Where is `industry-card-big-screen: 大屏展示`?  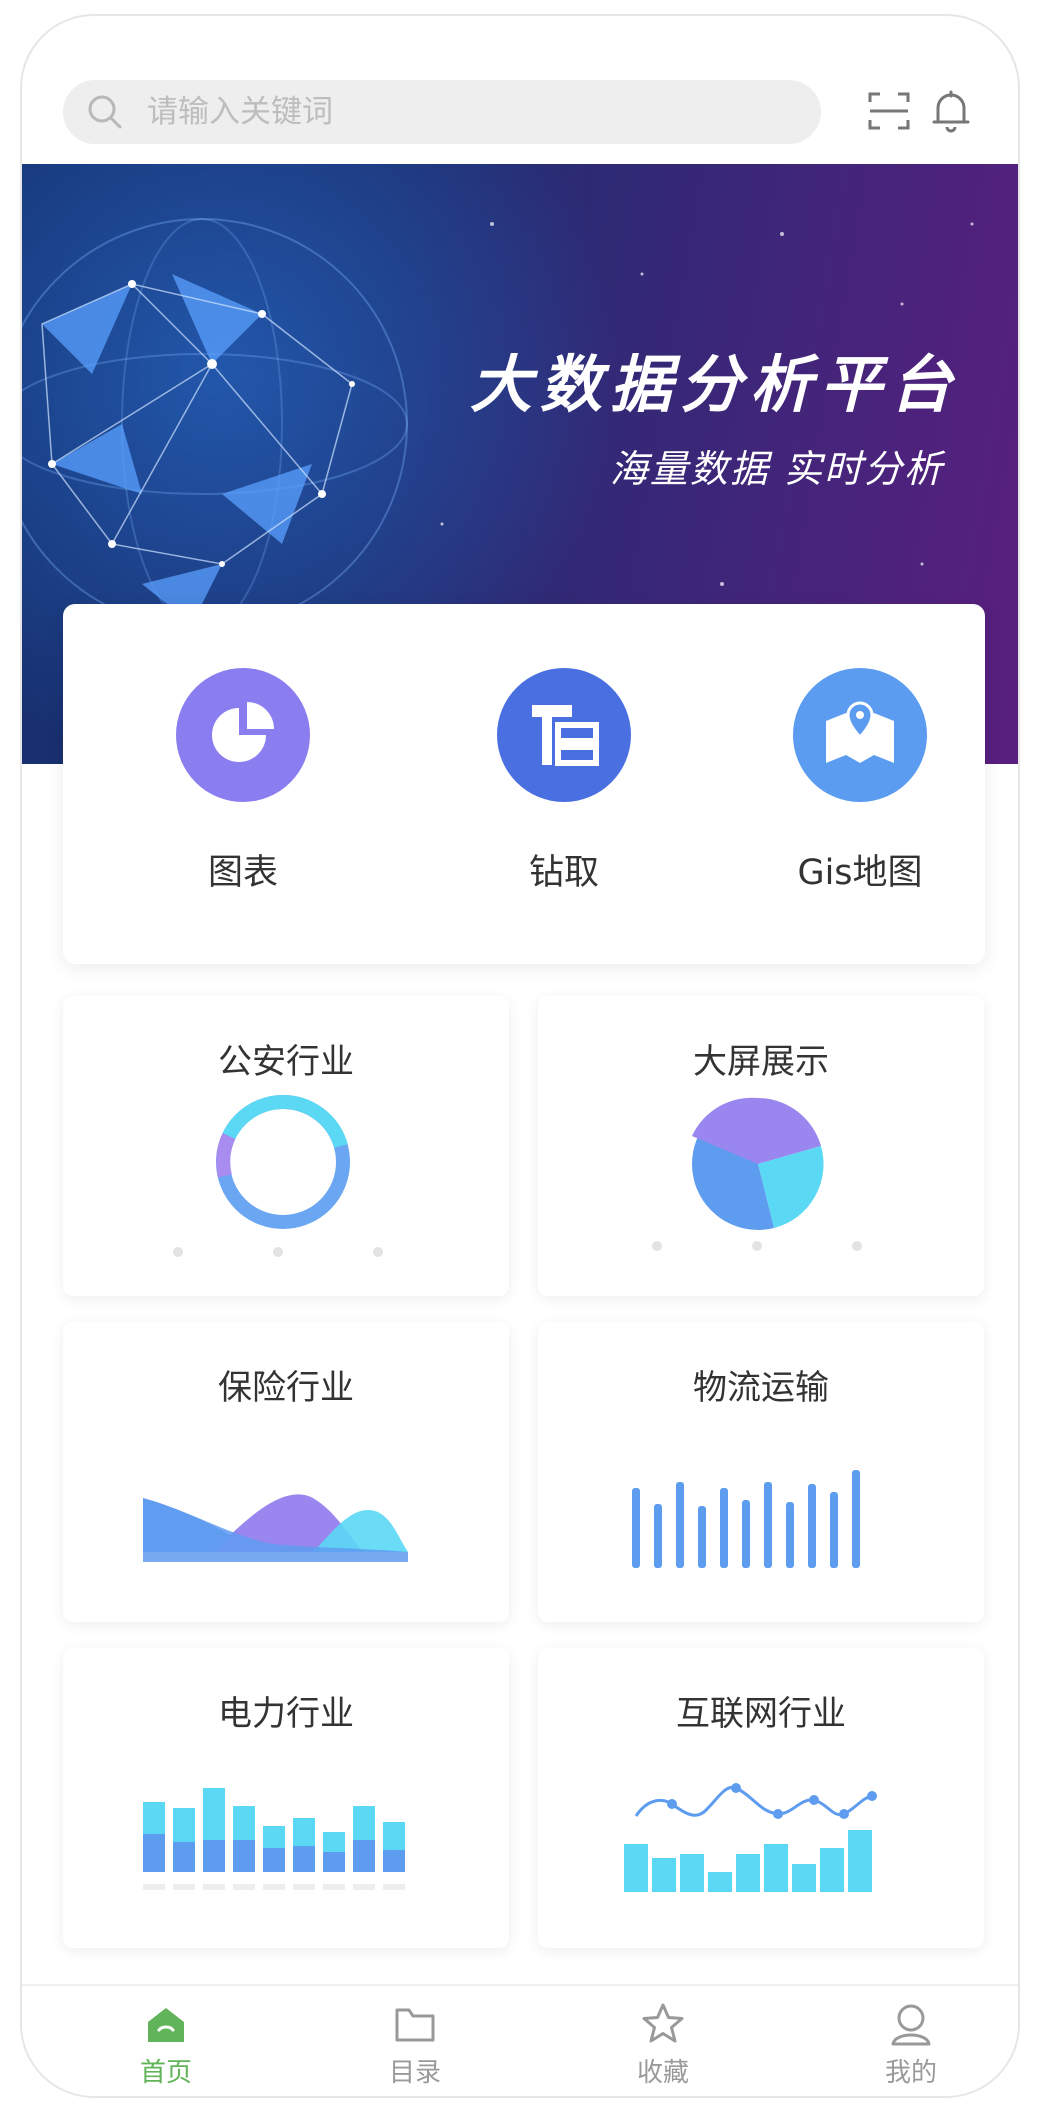 industry-card-big-screen: 大屏展示 is located at coordinates (761, 1146).